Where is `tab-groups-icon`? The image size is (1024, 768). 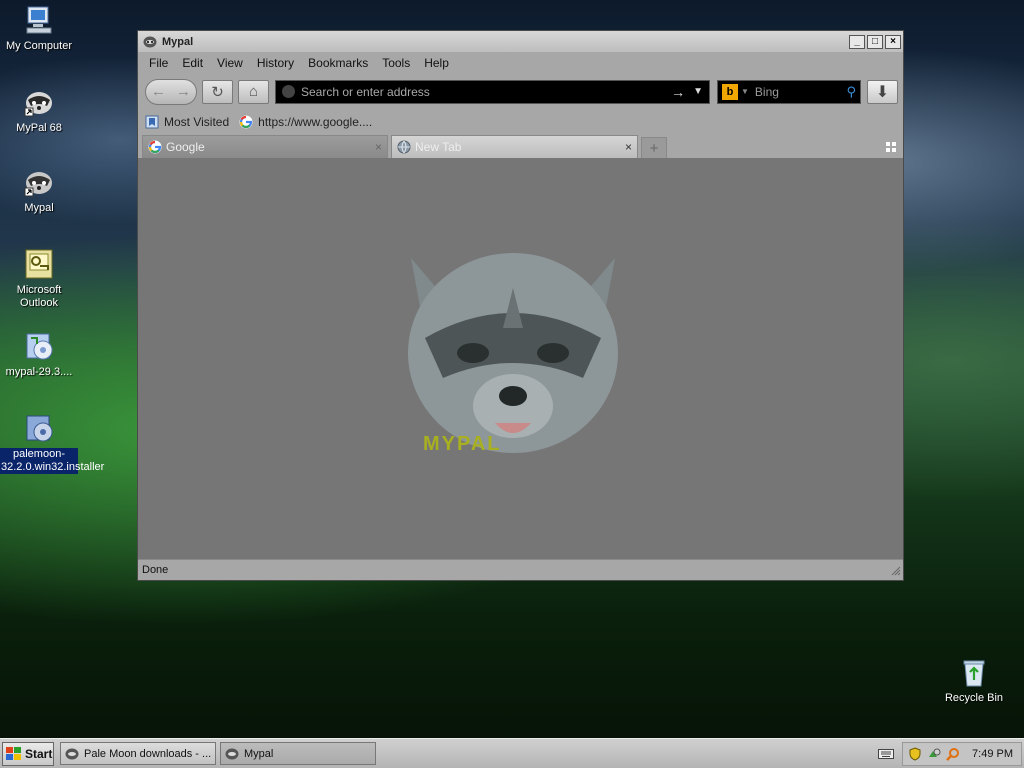 tab-groups-icon is located at coordinates (891, 147).